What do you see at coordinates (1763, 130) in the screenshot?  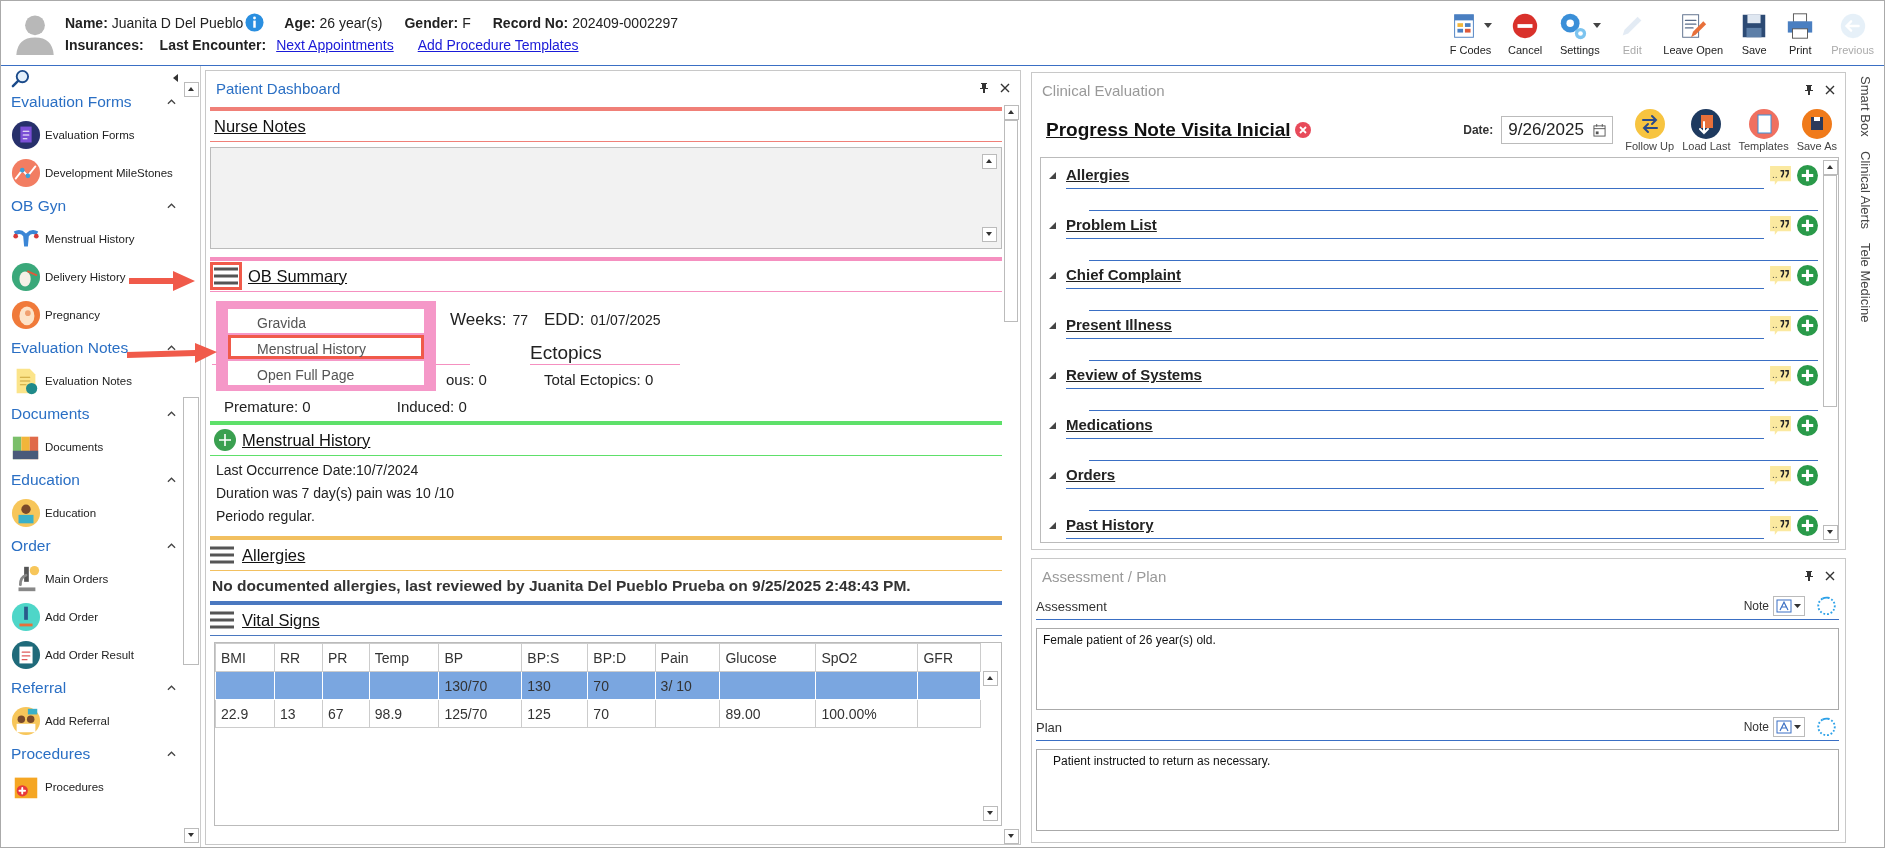 I see `action-button: Templates` at bounding box center [1763, 130].